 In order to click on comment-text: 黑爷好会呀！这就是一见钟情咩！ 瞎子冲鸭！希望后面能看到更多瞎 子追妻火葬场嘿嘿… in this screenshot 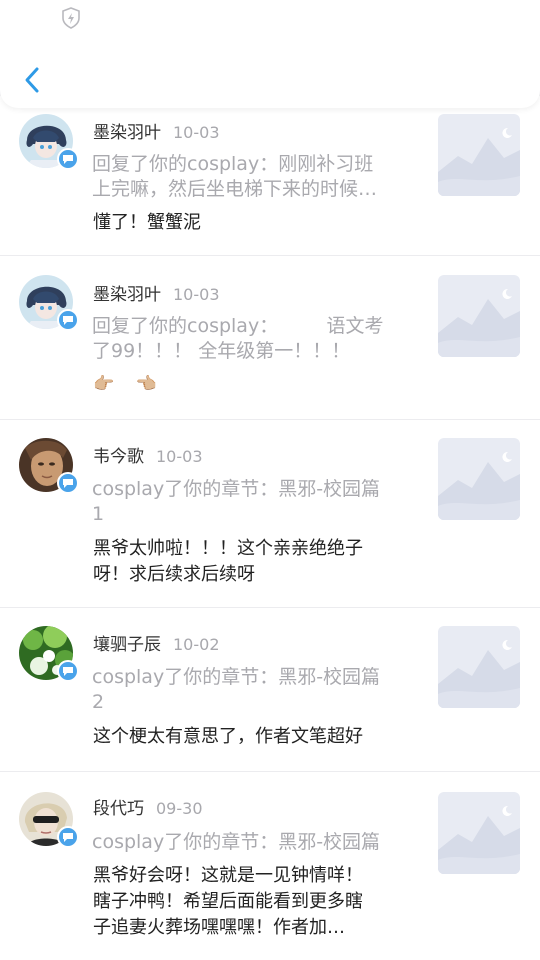, I will do `click(255, 902)`.